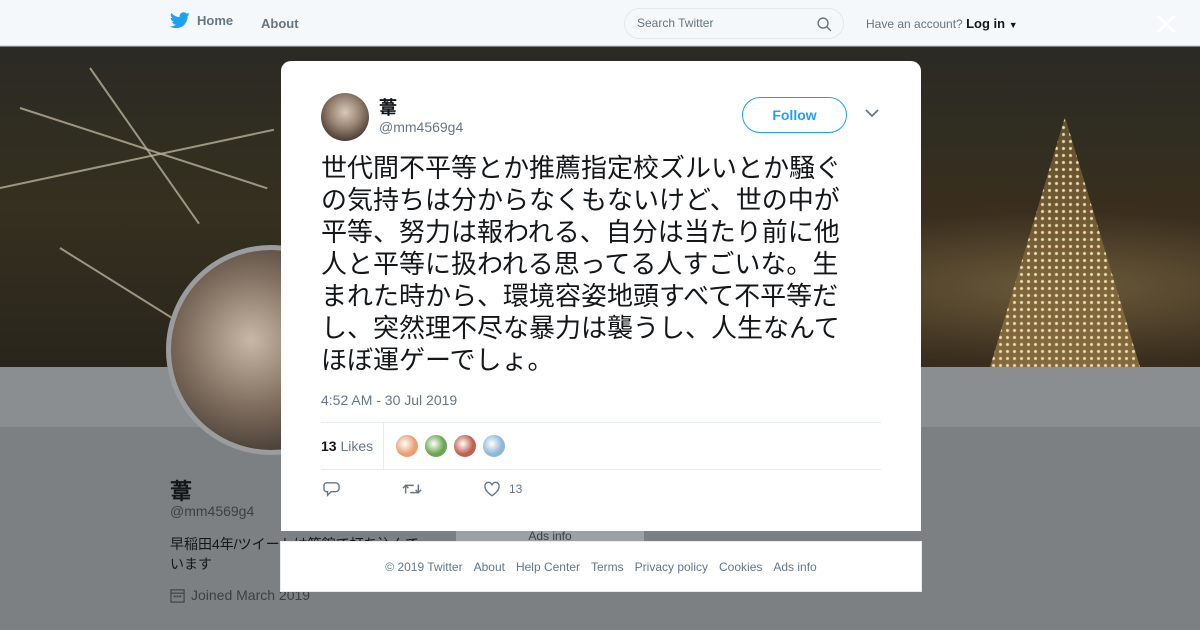 Image resolution: width=1200 pixels, height=630 pixels. I want to click on footer-link-help-center: Help Center, so click(548, 567).